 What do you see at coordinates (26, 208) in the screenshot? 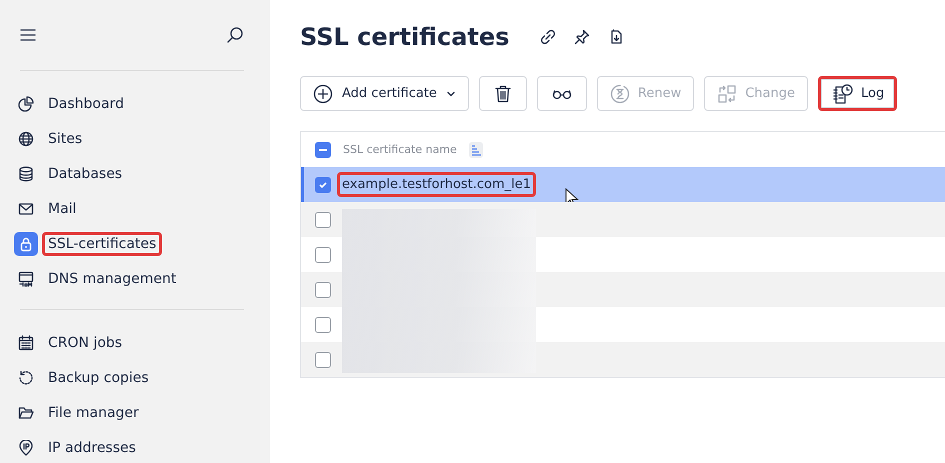
I see `envelope-icon` at bounding box center [26, 208].